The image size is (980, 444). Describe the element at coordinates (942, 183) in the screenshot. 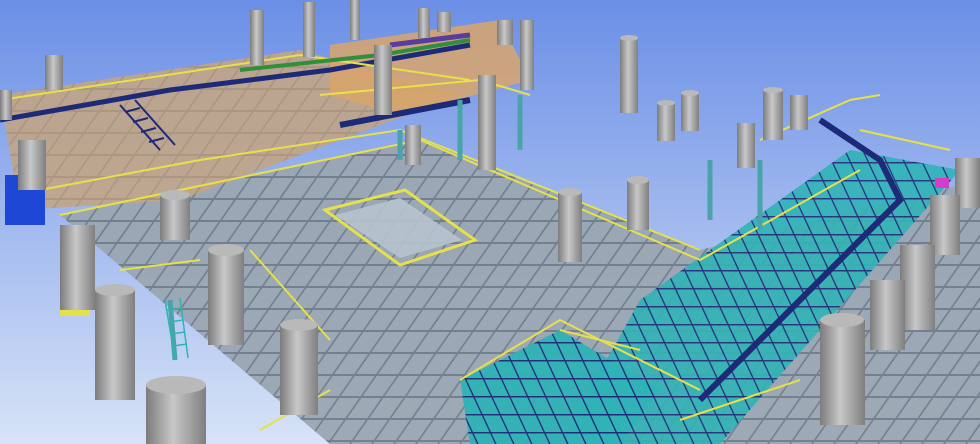

I see `magenta-marker` at that location.